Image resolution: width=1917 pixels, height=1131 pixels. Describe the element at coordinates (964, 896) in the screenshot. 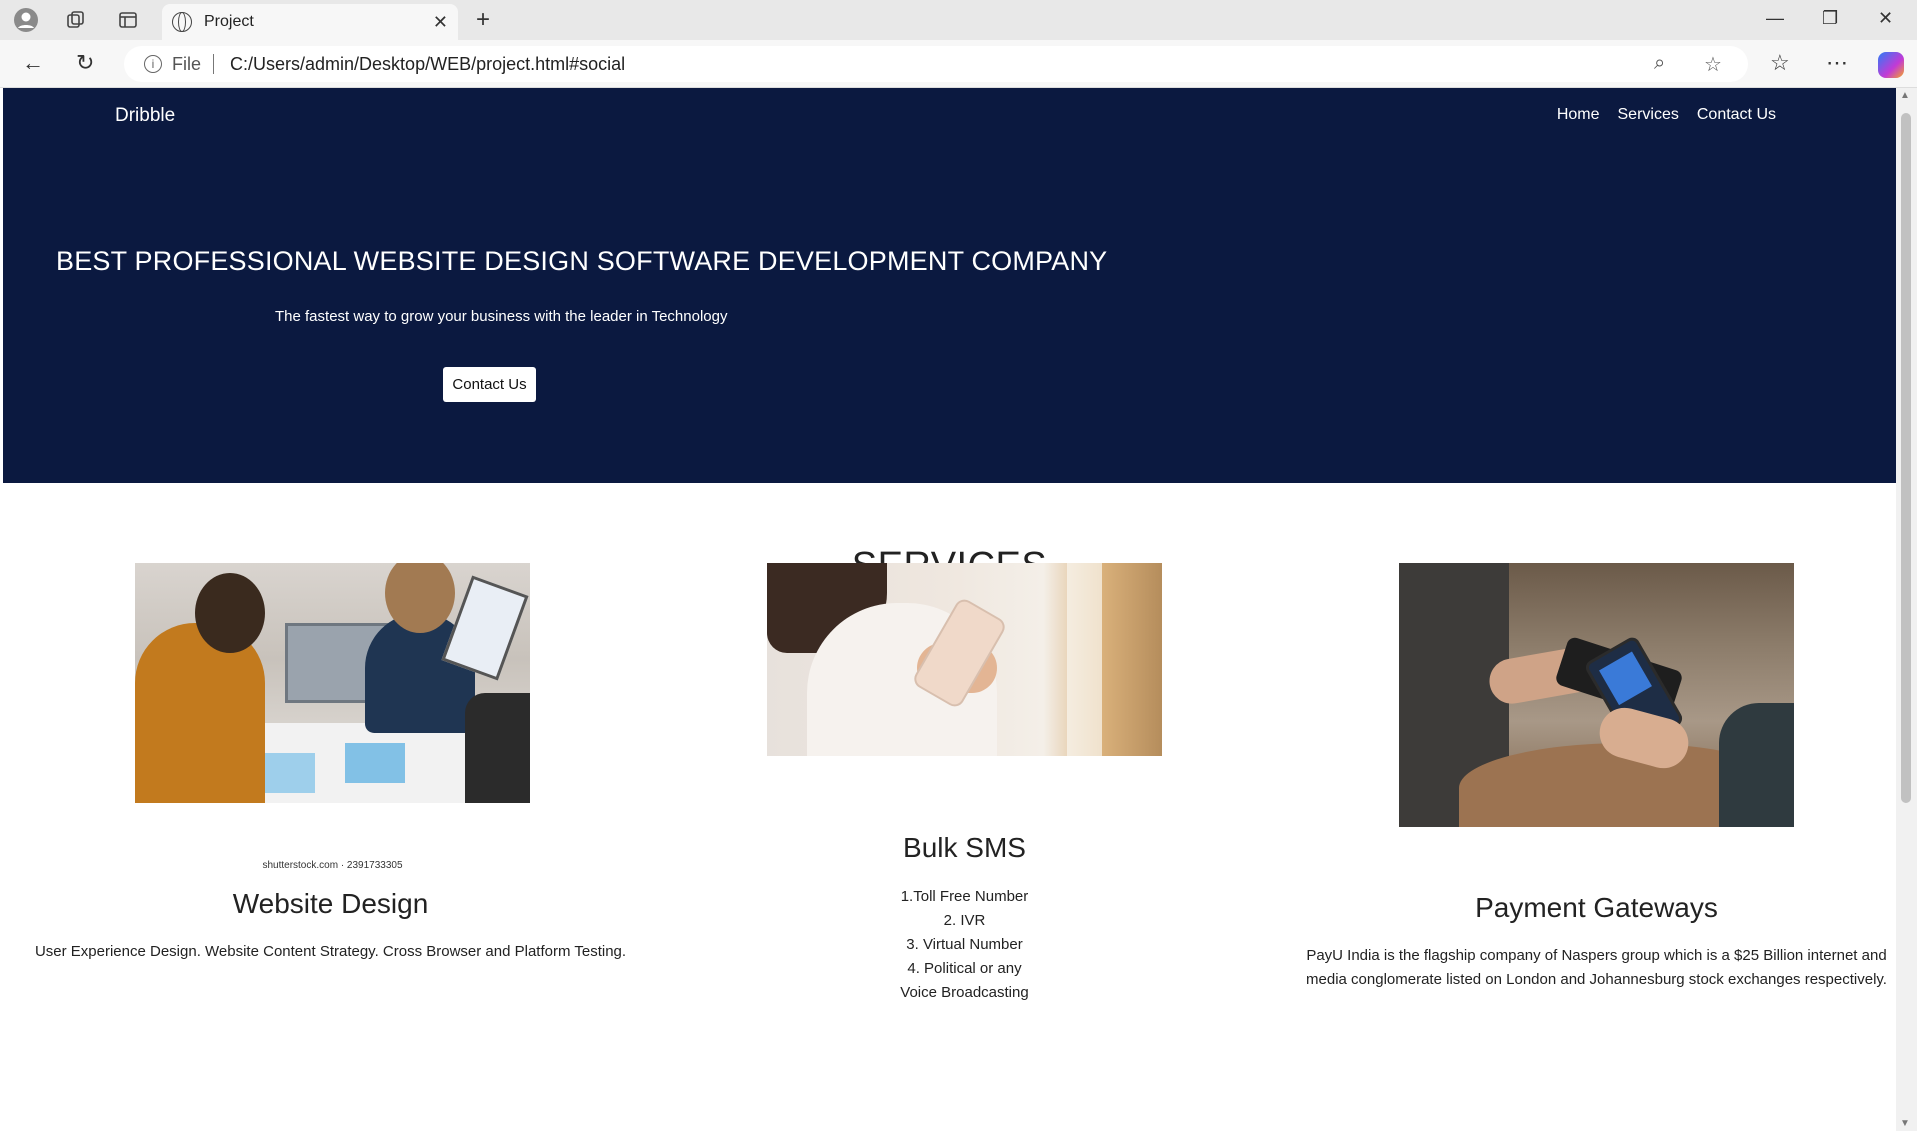

I see `bulk-sms-item: 1.Toll Free Number` at that location.